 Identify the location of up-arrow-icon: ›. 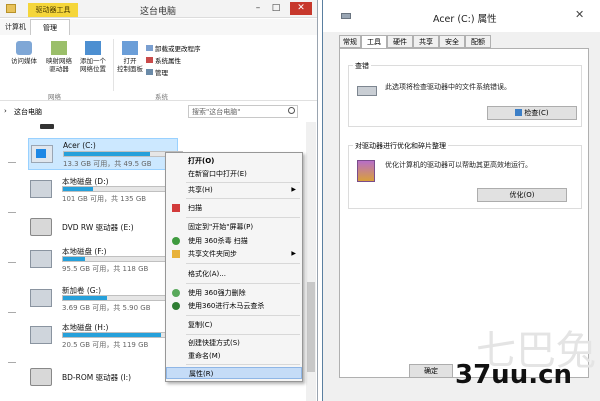
(5, 111).